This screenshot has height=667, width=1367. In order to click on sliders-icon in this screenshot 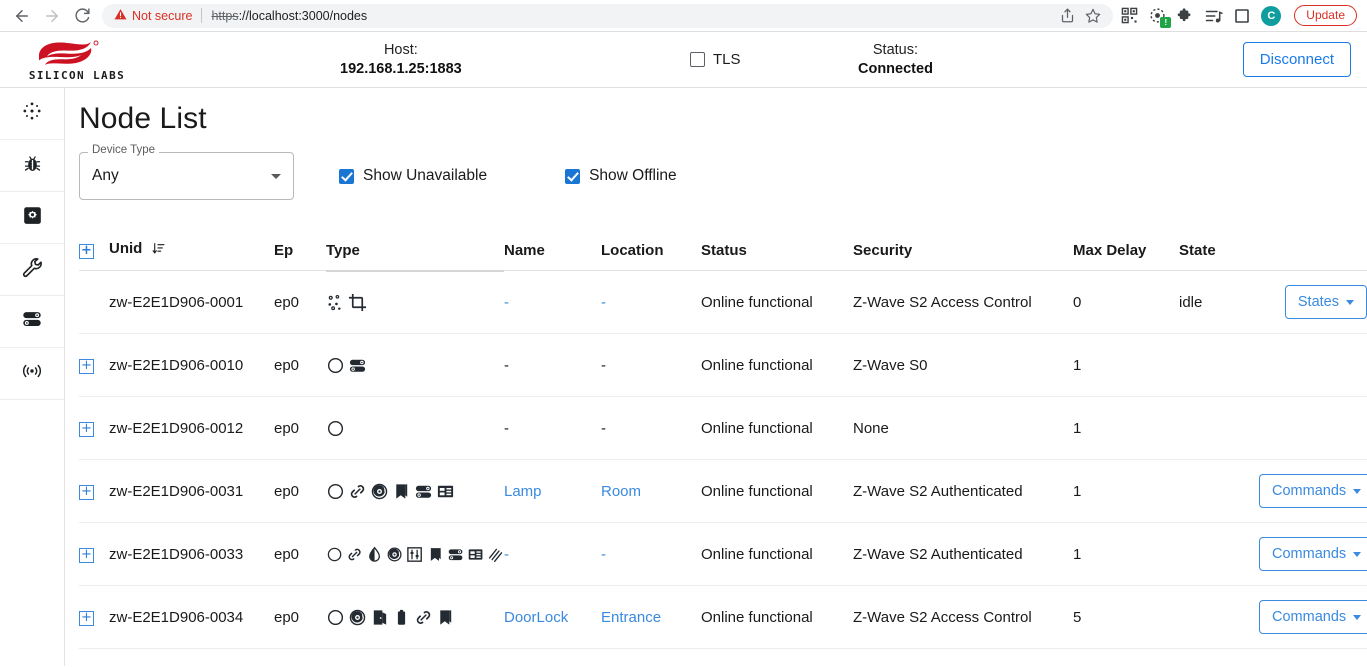, I will do `click(415, 554)`.